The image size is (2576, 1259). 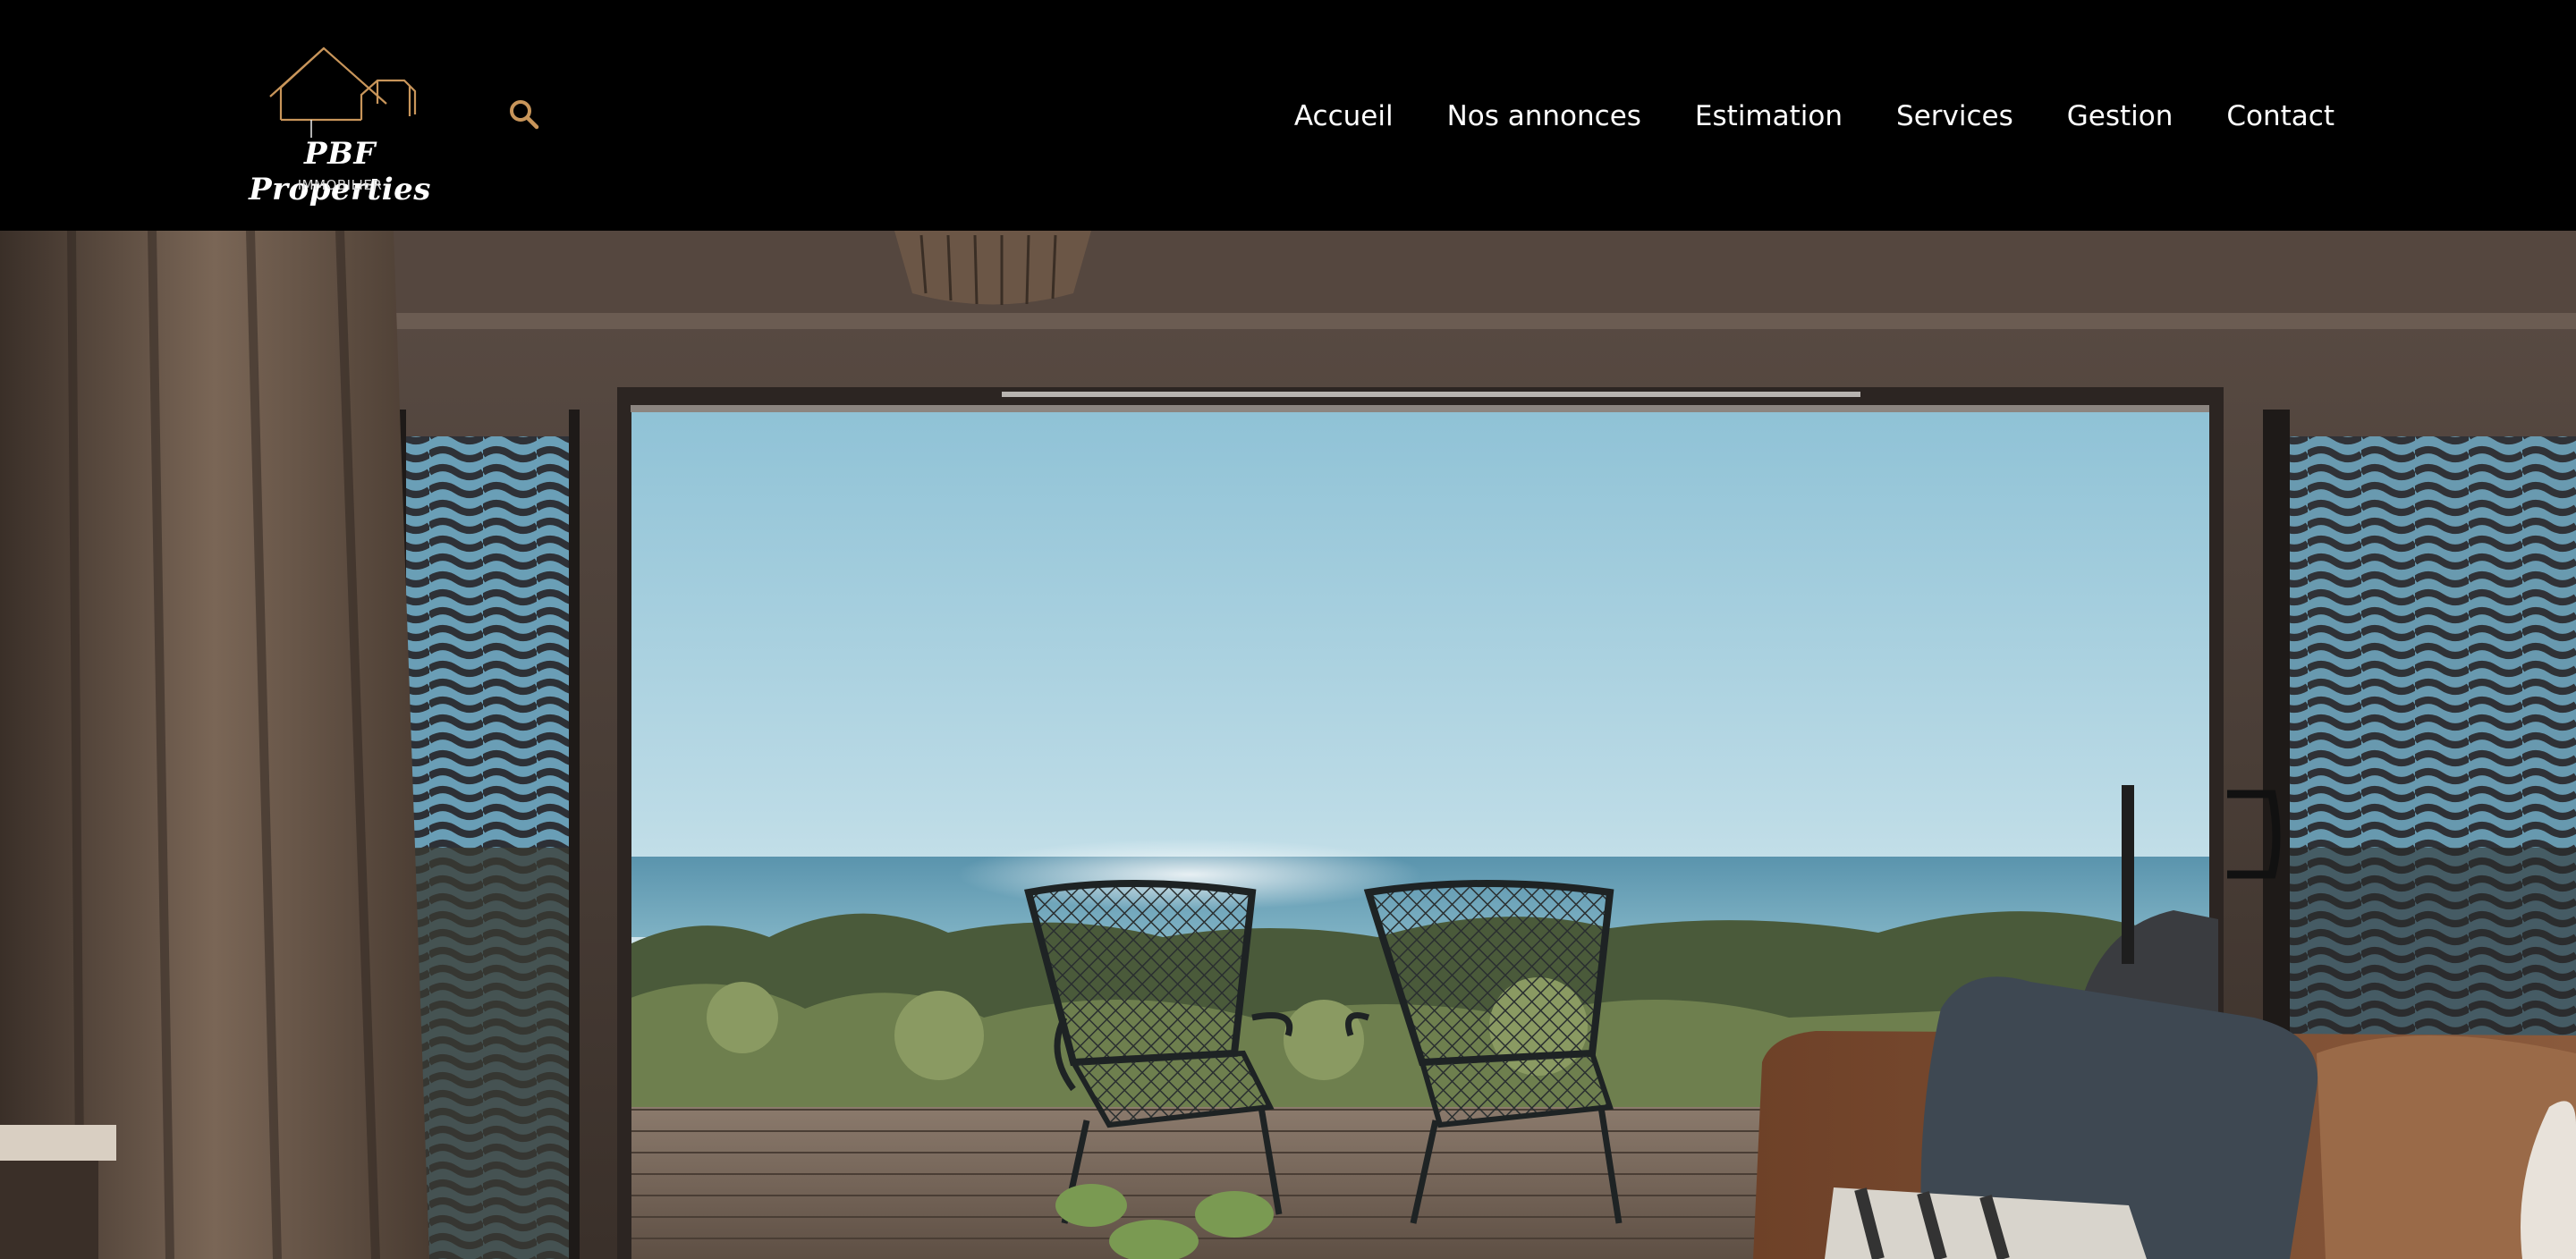 What do you see at coordinates (340, 185) in the screenshot?
I see `brand-subtitle: IMMOBILIER` at bounding box center [340, 185].